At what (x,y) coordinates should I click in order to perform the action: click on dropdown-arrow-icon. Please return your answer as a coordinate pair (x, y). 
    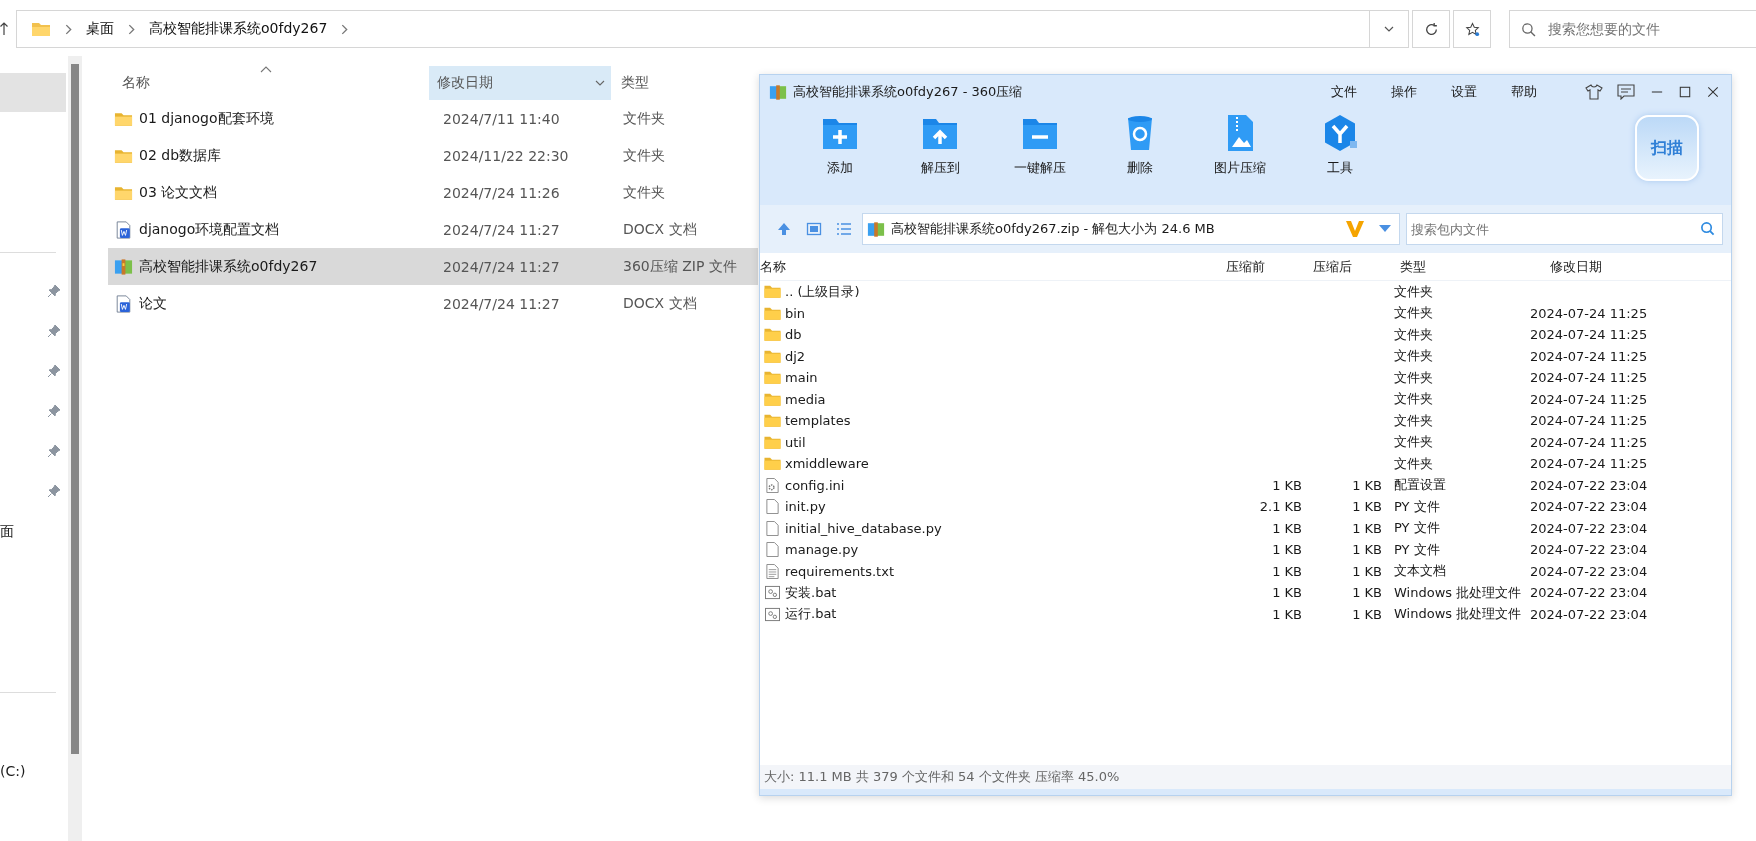
    Looking at the image, I should click on (1385, 229).